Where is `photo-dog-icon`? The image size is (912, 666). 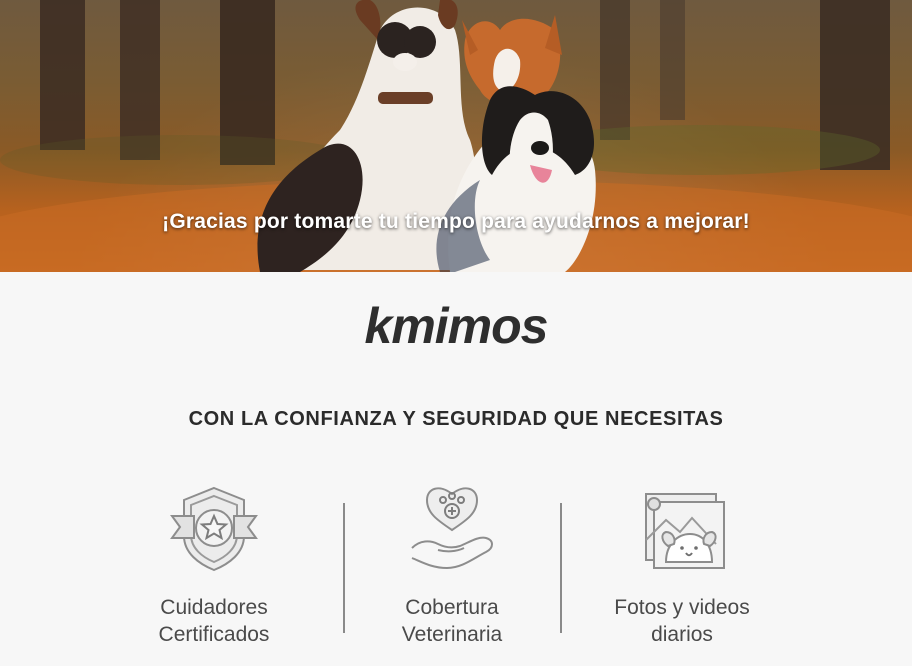 photo-dog-icon is located at coordinates (685, 531).